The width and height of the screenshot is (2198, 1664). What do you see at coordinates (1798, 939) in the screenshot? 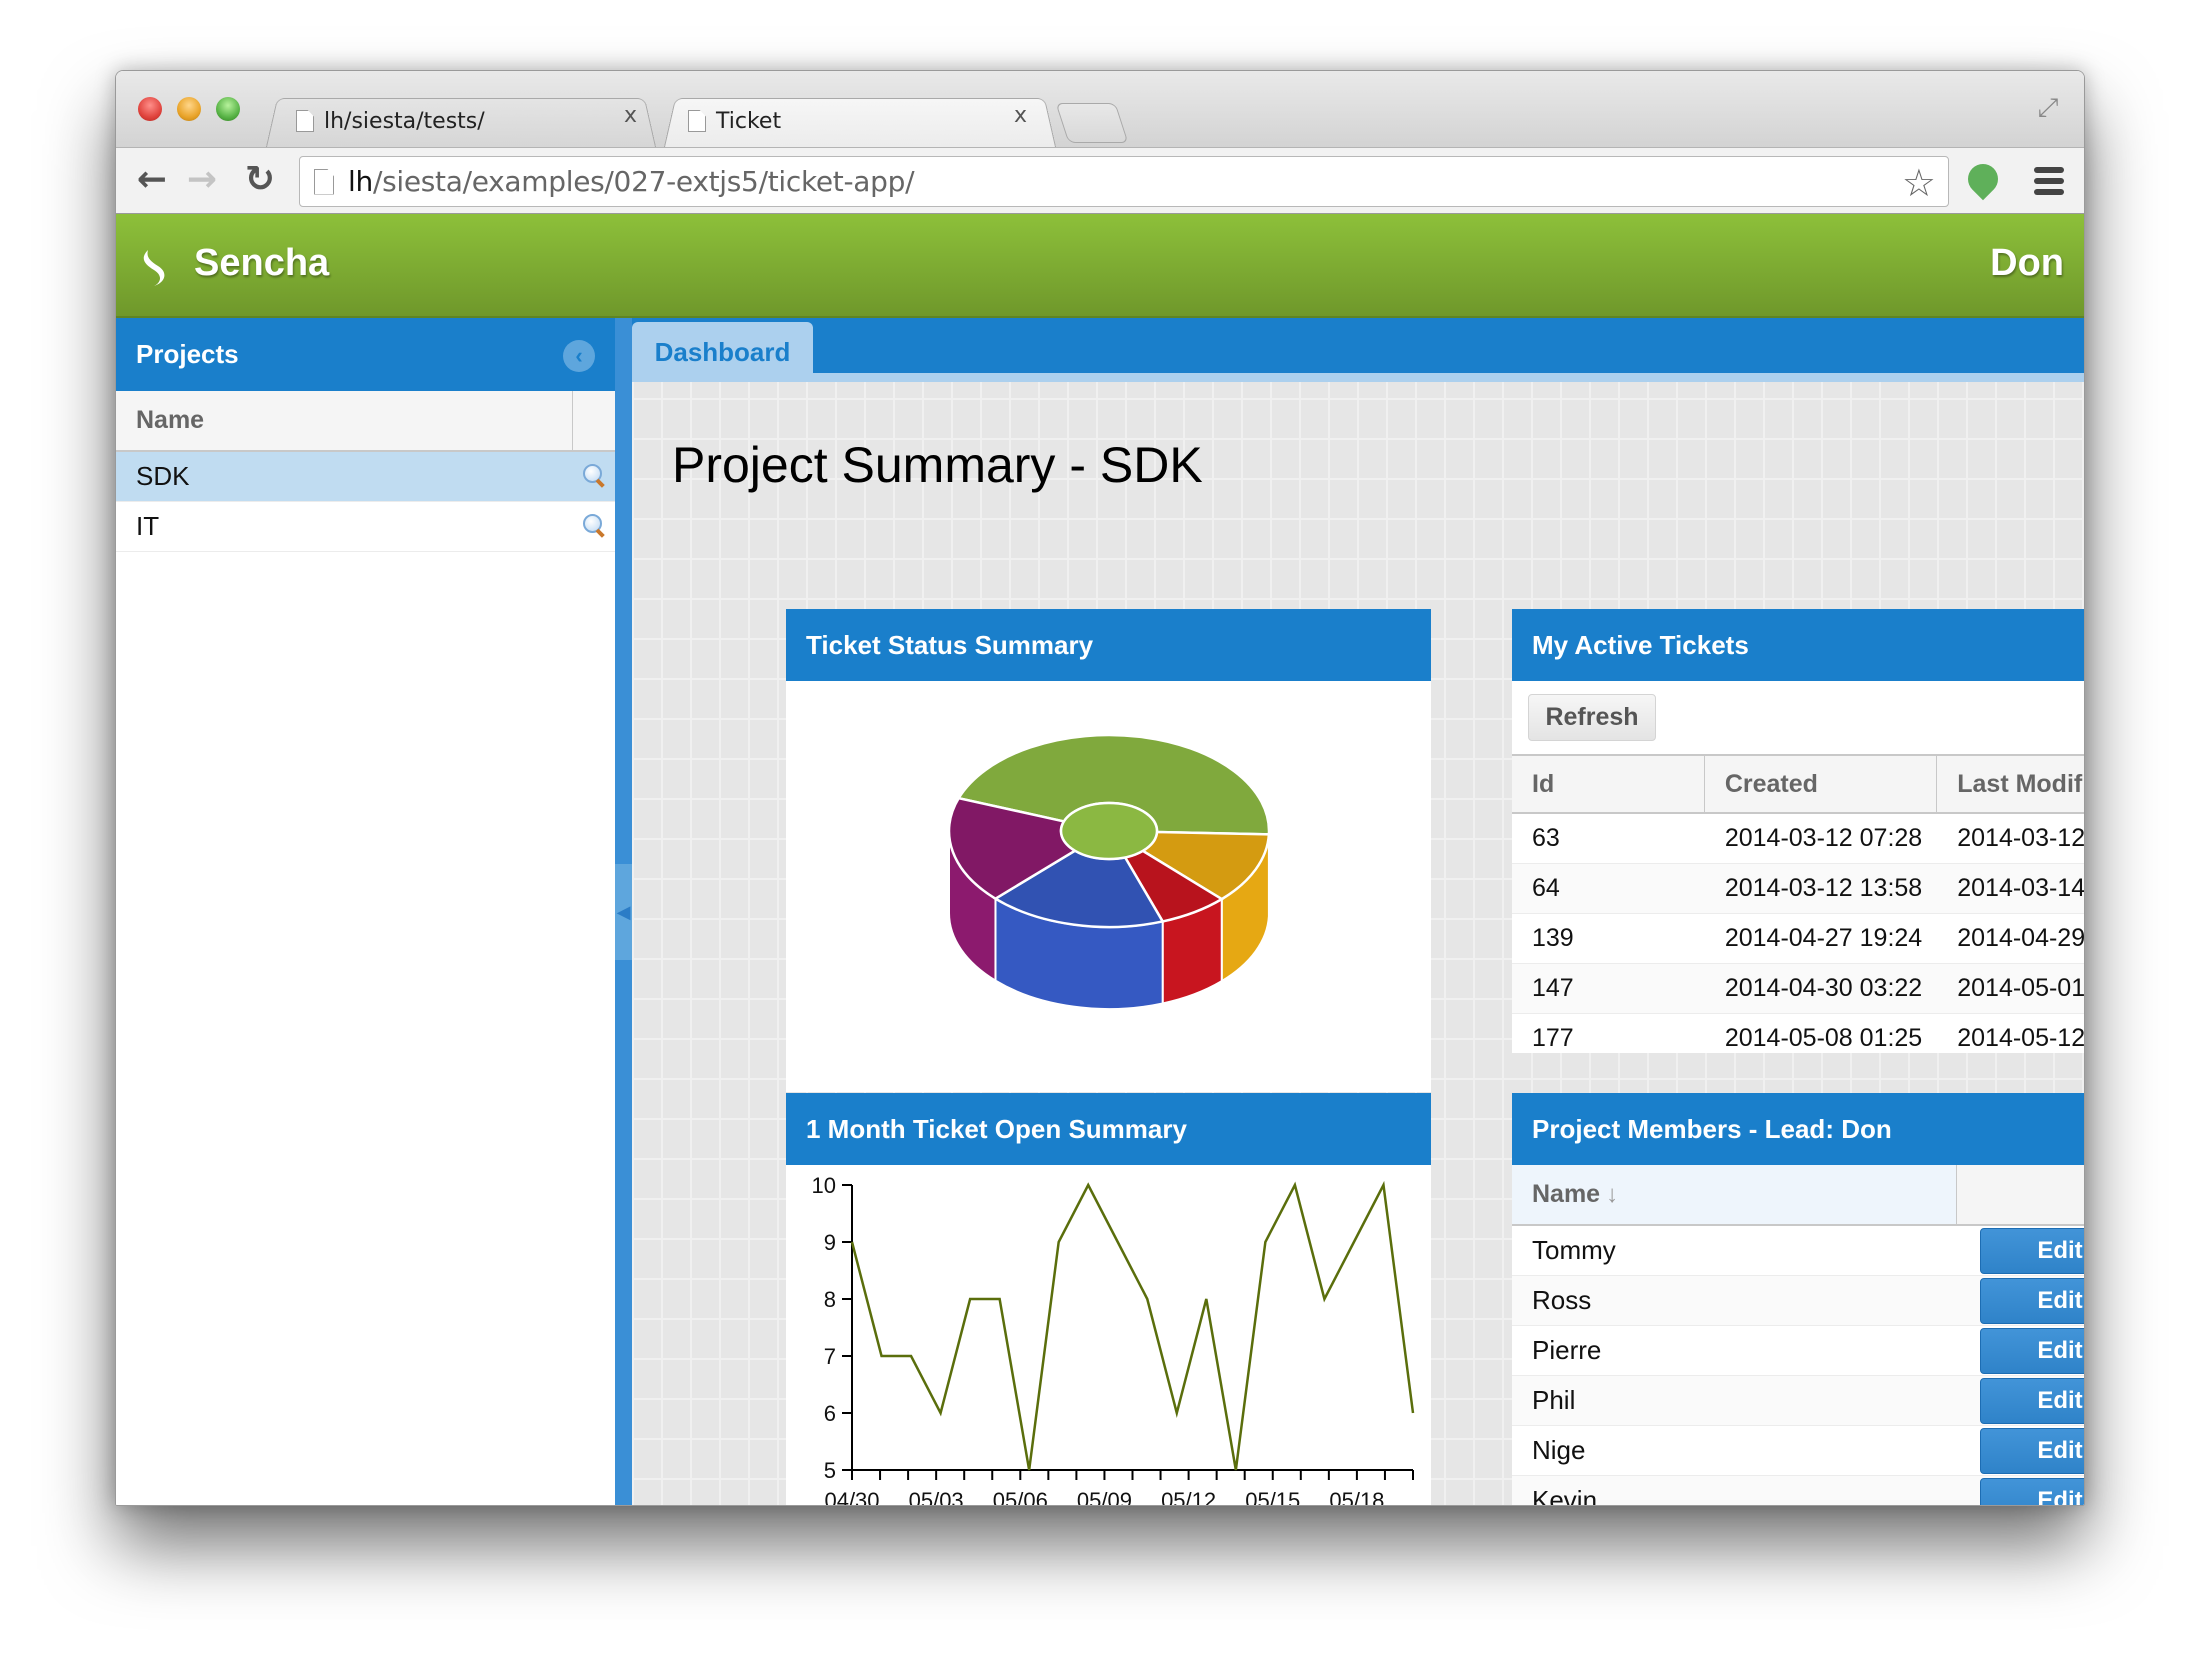
I see `ticket-row: 139 2014-04-27 19:24 2014-04-29 15:1` at bounding box center [1798, 939].